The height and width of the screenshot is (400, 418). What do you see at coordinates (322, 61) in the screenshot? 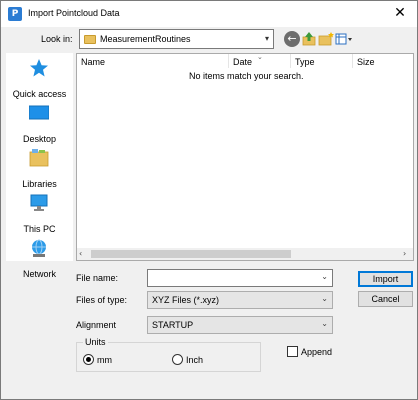
I see `column-header-type: Type` at bounding box center [322, 61].